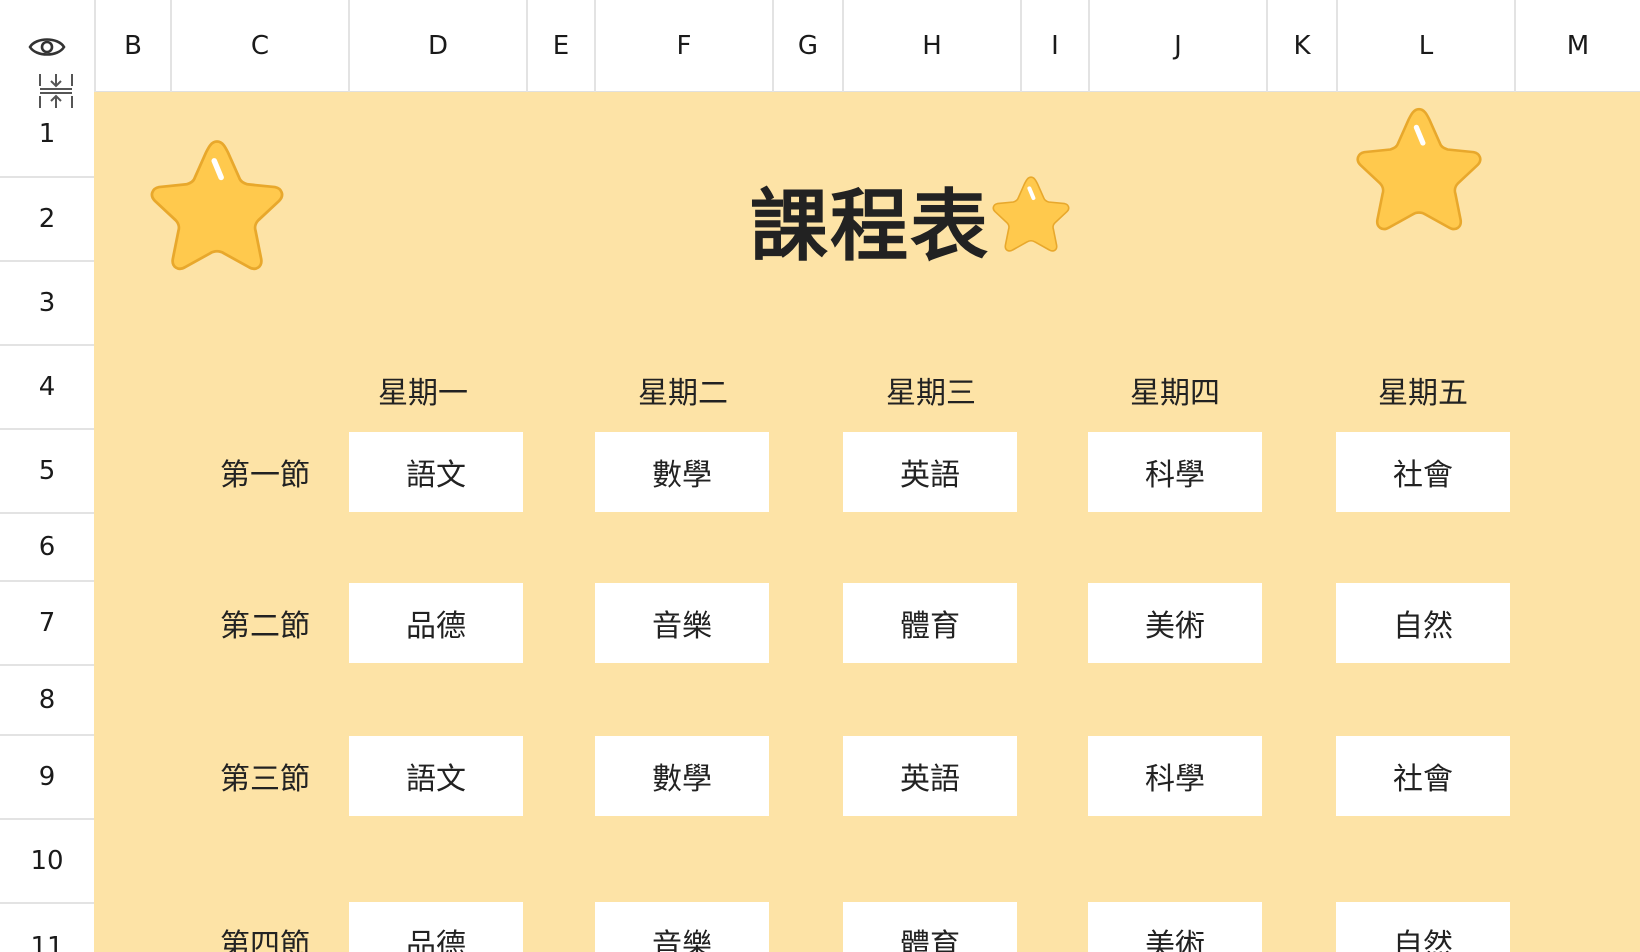  I want to click on period-label: 第一節, so click(265, 472).